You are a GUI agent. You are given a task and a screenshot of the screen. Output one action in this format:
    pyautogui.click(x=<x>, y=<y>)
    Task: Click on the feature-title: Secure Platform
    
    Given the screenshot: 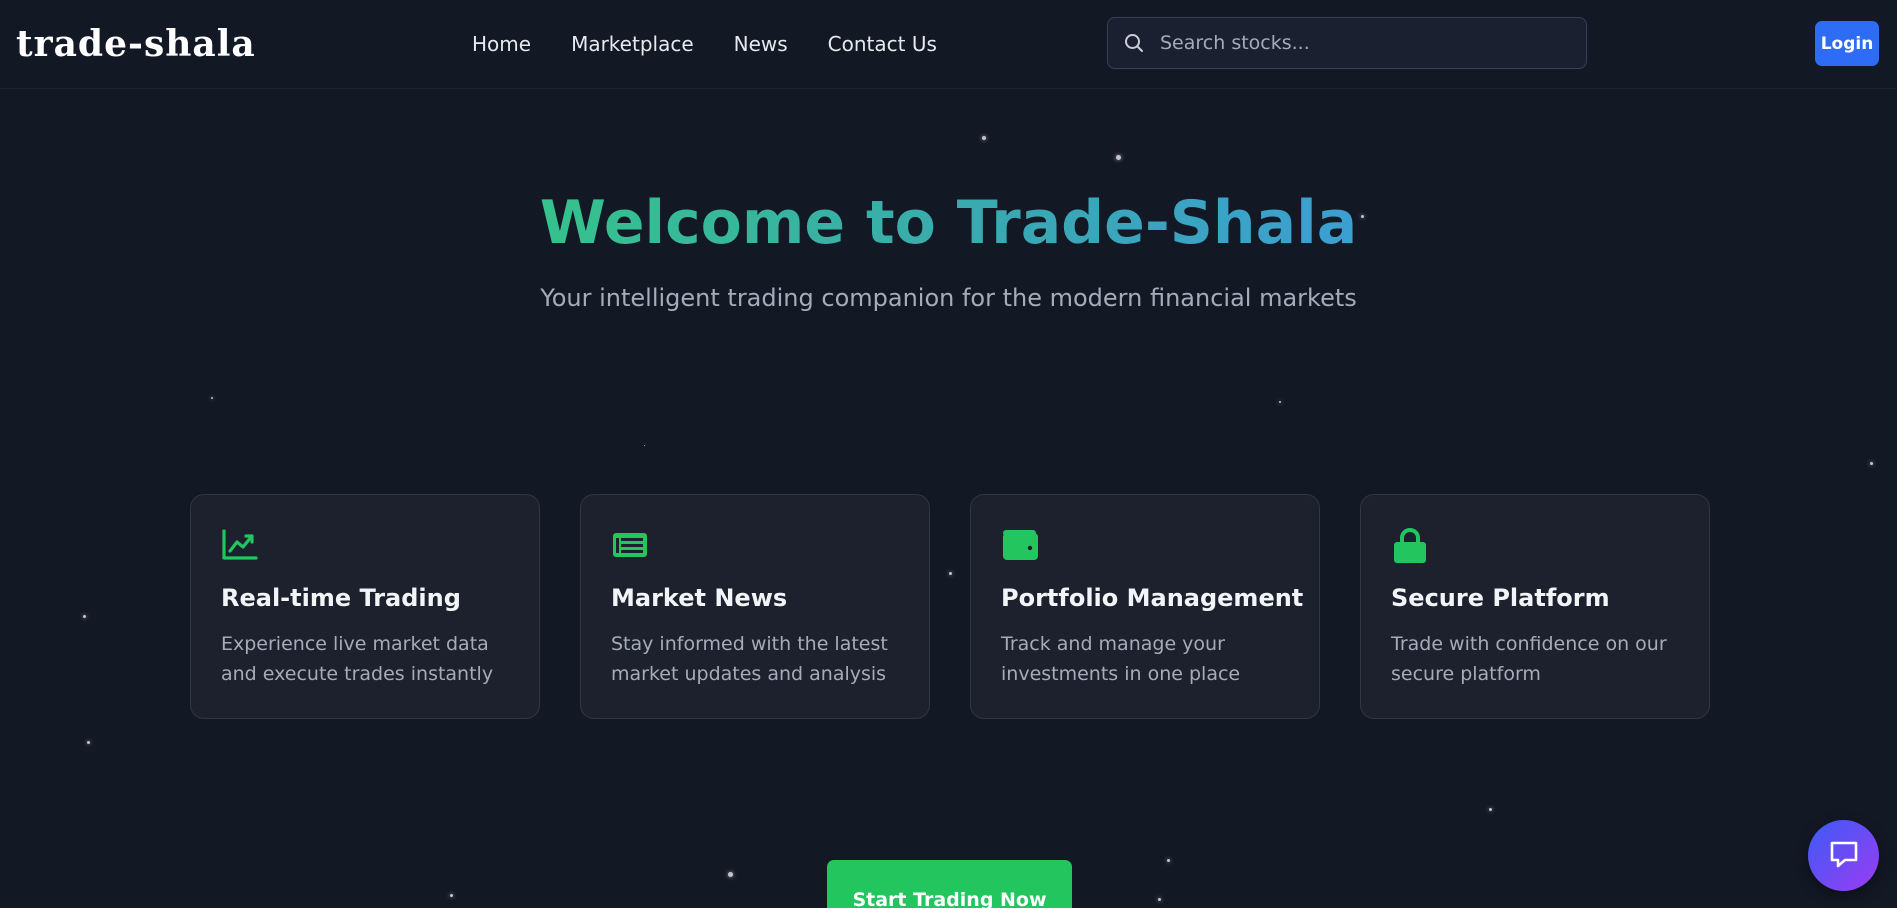 What is the action you would take?
    pyautogui.click(x=1500, y=598)
    